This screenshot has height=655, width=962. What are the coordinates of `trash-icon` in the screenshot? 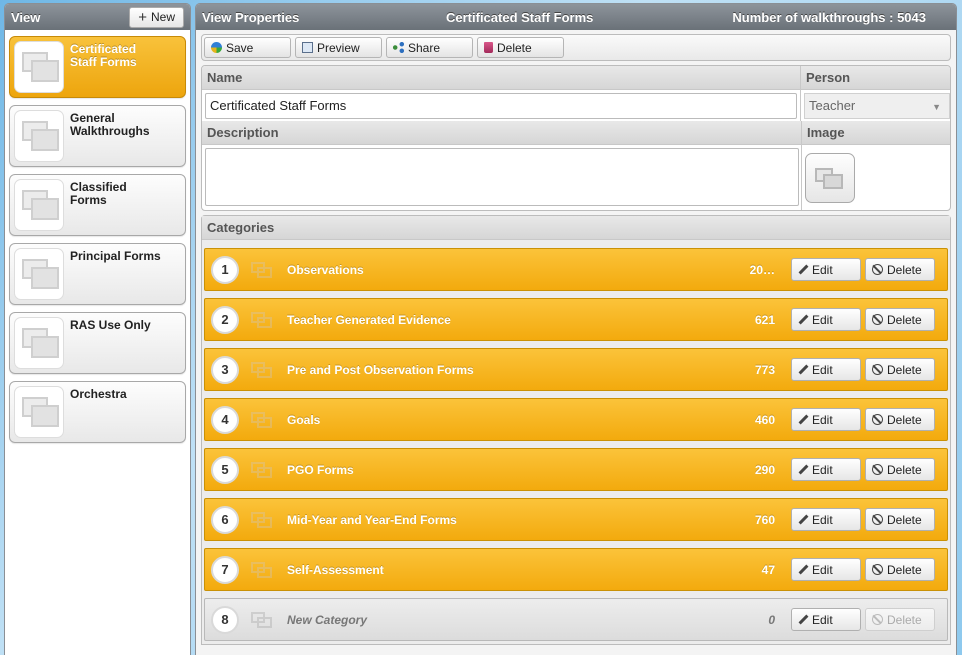 It's located at (488, 47).